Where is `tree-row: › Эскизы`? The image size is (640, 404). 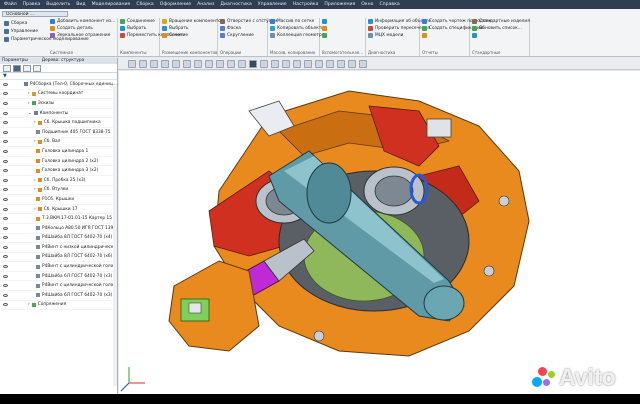 tree-row: › Эскизы is located at coordinates (58, 104).